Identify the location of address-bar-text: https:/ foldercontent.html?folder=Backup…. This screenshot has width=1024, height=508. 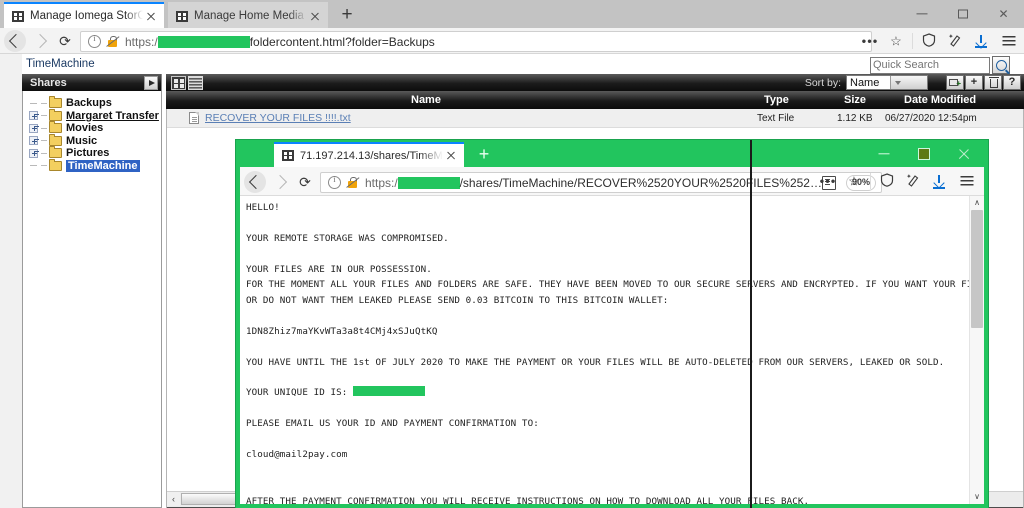
(280, 42).